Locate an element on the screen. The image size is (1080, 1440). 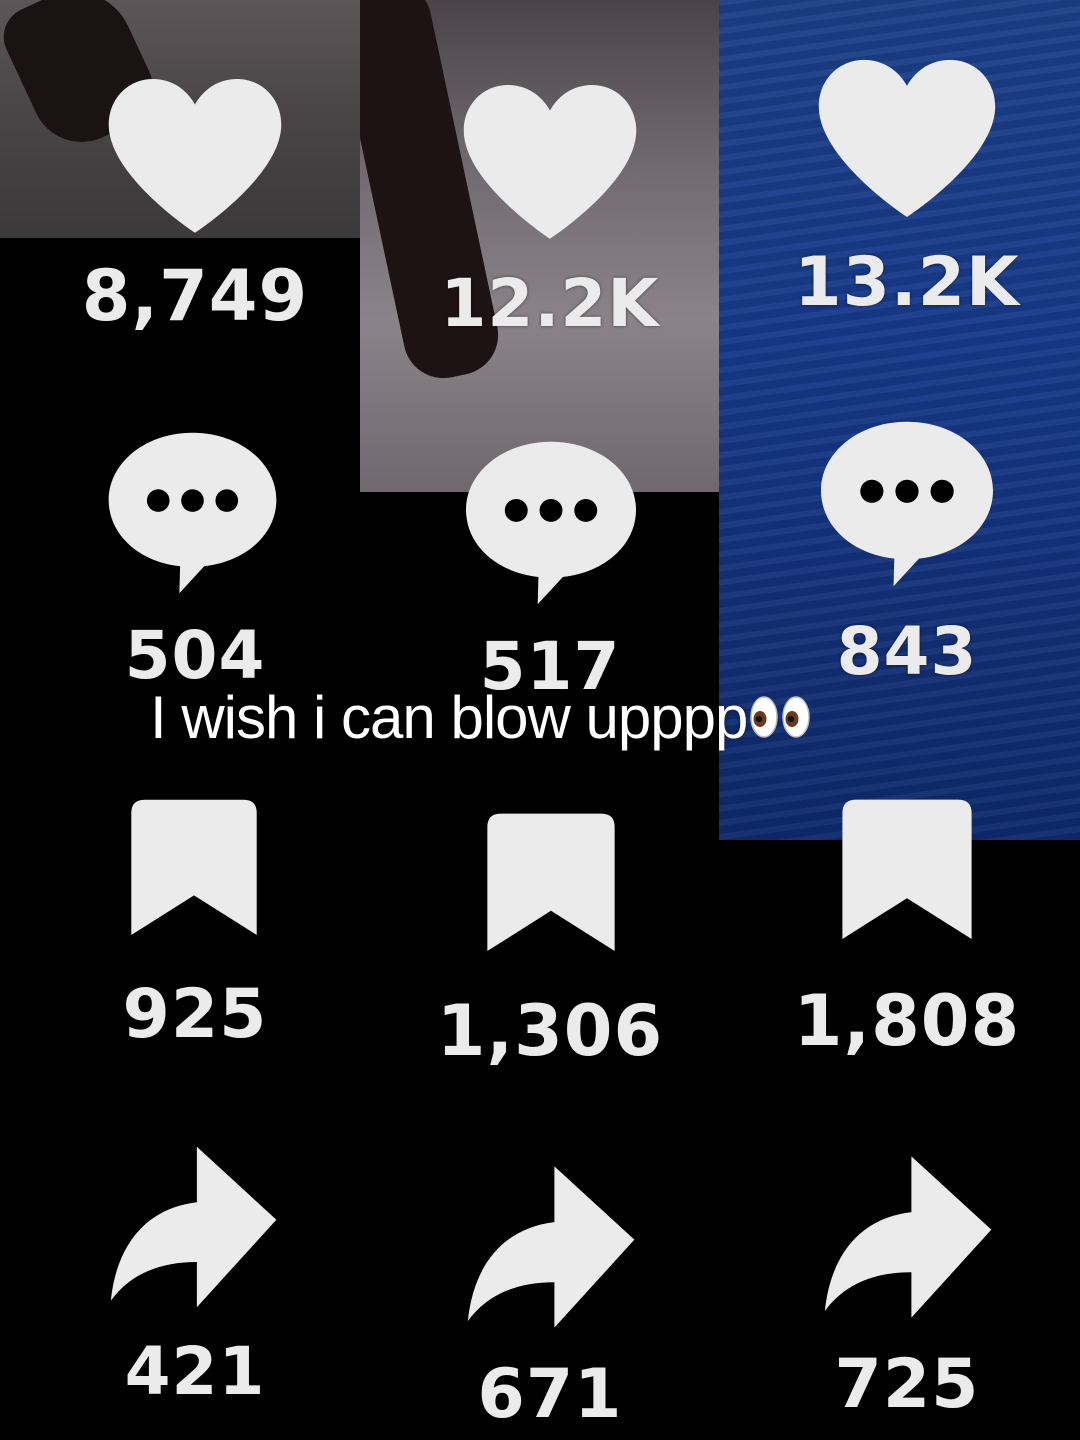
video-thumbnail is located at coordinates (539, 246).